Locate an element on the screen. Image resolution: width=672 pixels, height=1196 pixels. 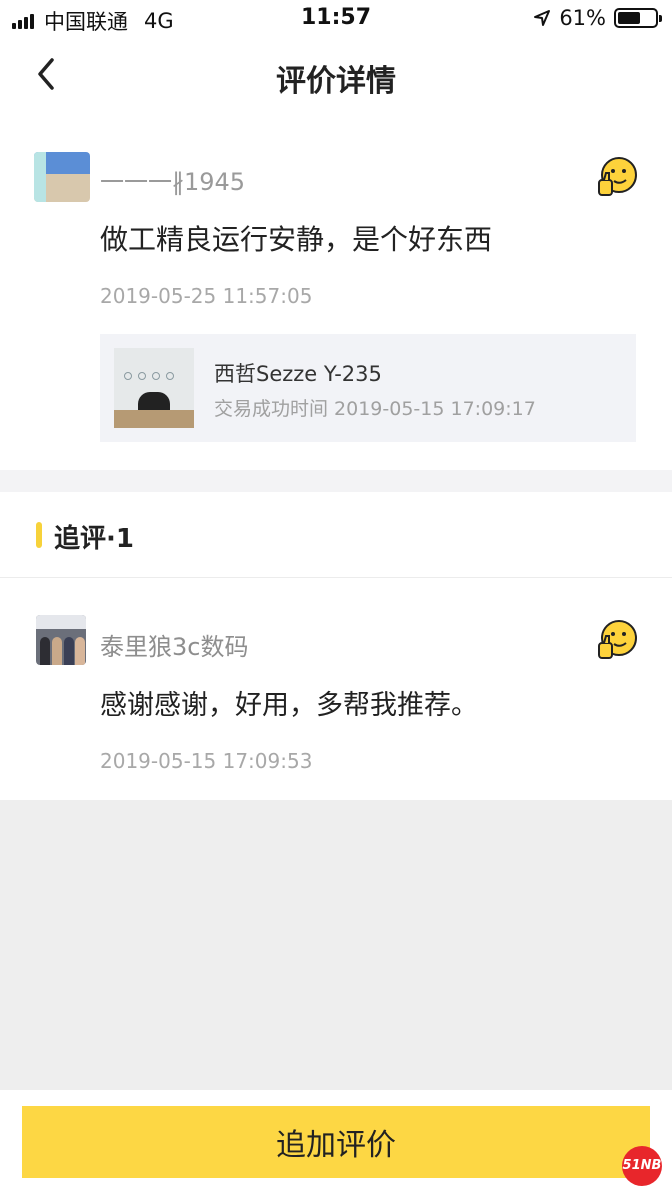
followup-title: 追评·1 is located at coordinates (94, 539).